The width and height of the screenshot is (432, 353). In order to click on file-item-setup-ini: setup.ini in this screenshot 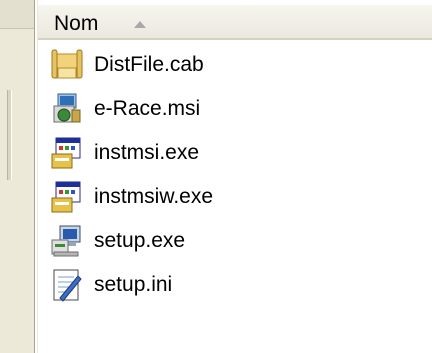, I will do `click(235, 288)`.